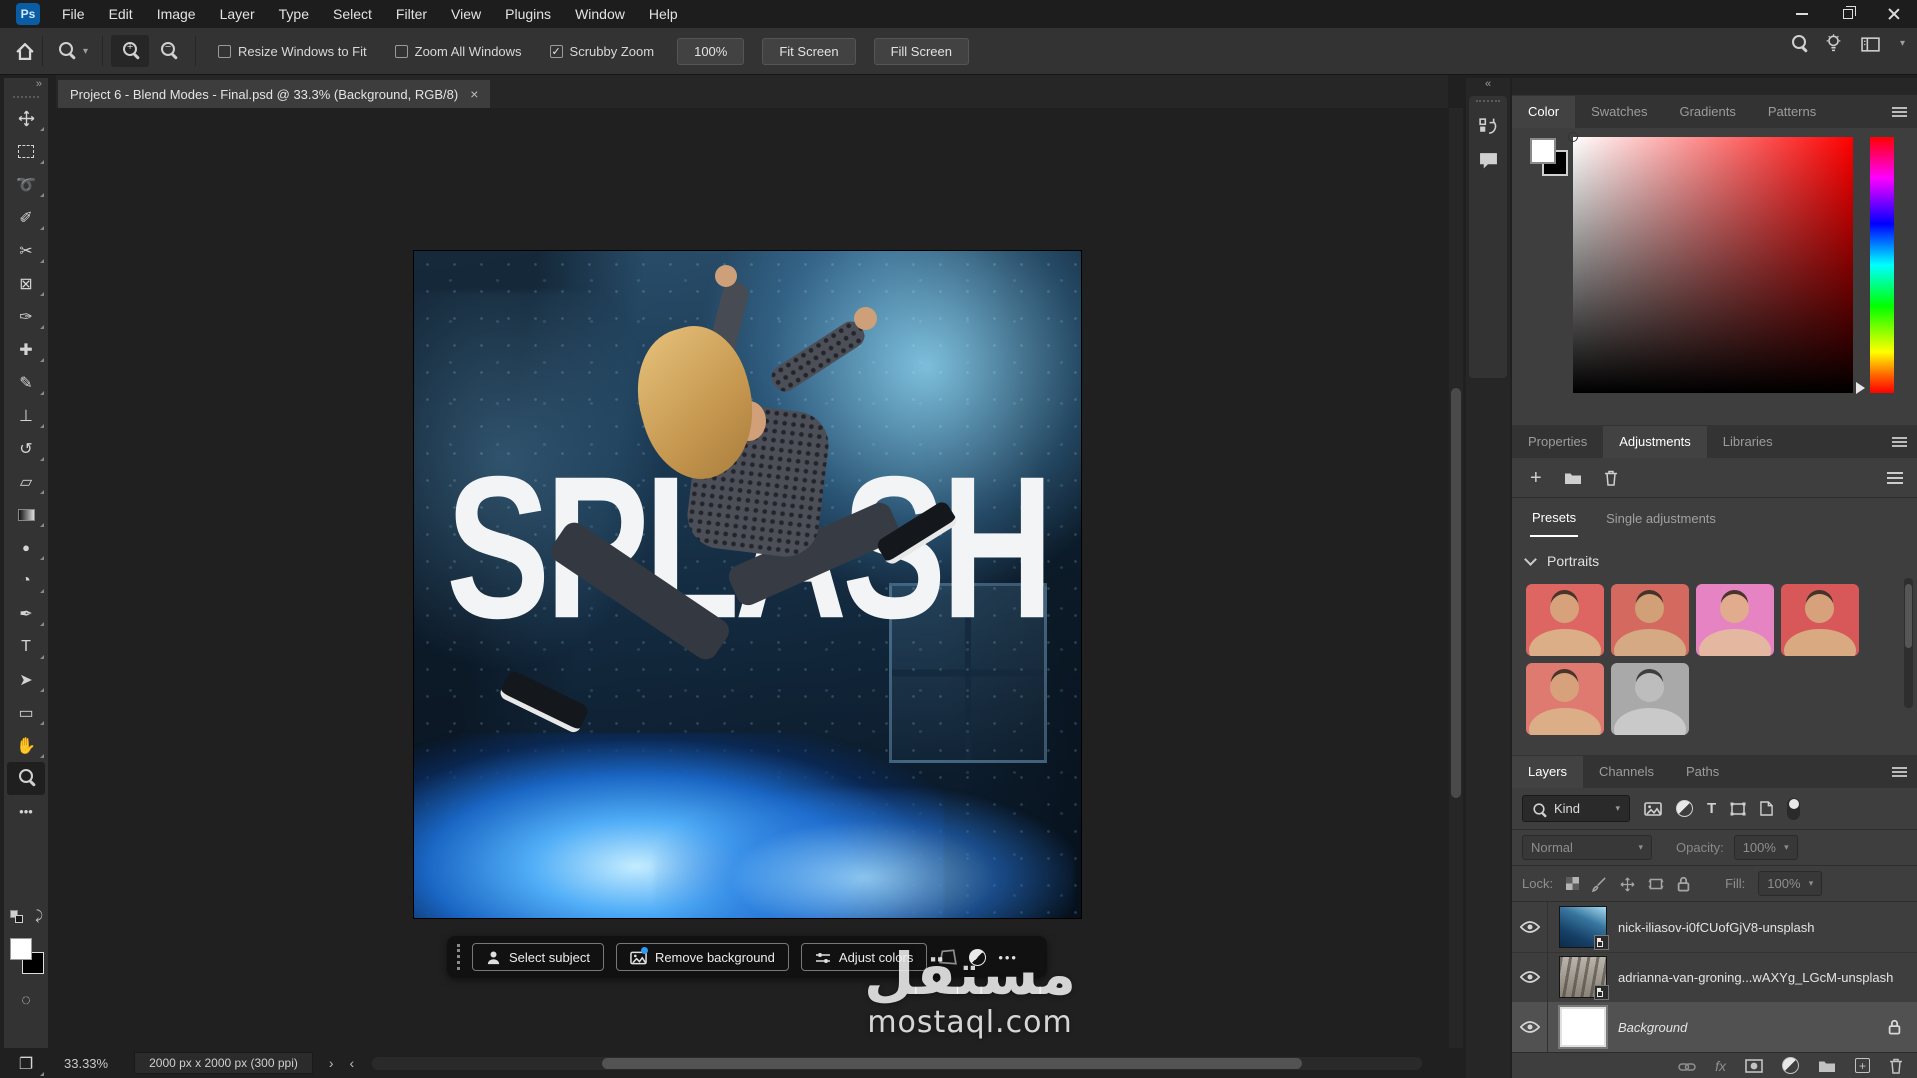 The width and height of the screenshot is (1917, 1078). I want to click on search-icon, so click(1798, 41).